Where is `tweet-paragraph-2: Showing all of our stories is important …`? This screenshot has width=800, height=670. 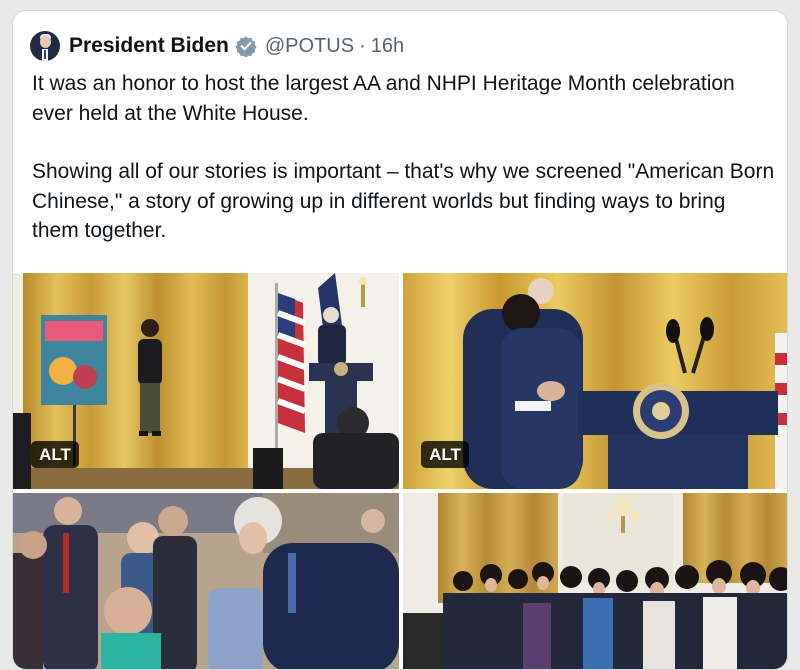
tweet-paragraph-2: Showing all of our stories is important … is located at coordinates (403, 201).